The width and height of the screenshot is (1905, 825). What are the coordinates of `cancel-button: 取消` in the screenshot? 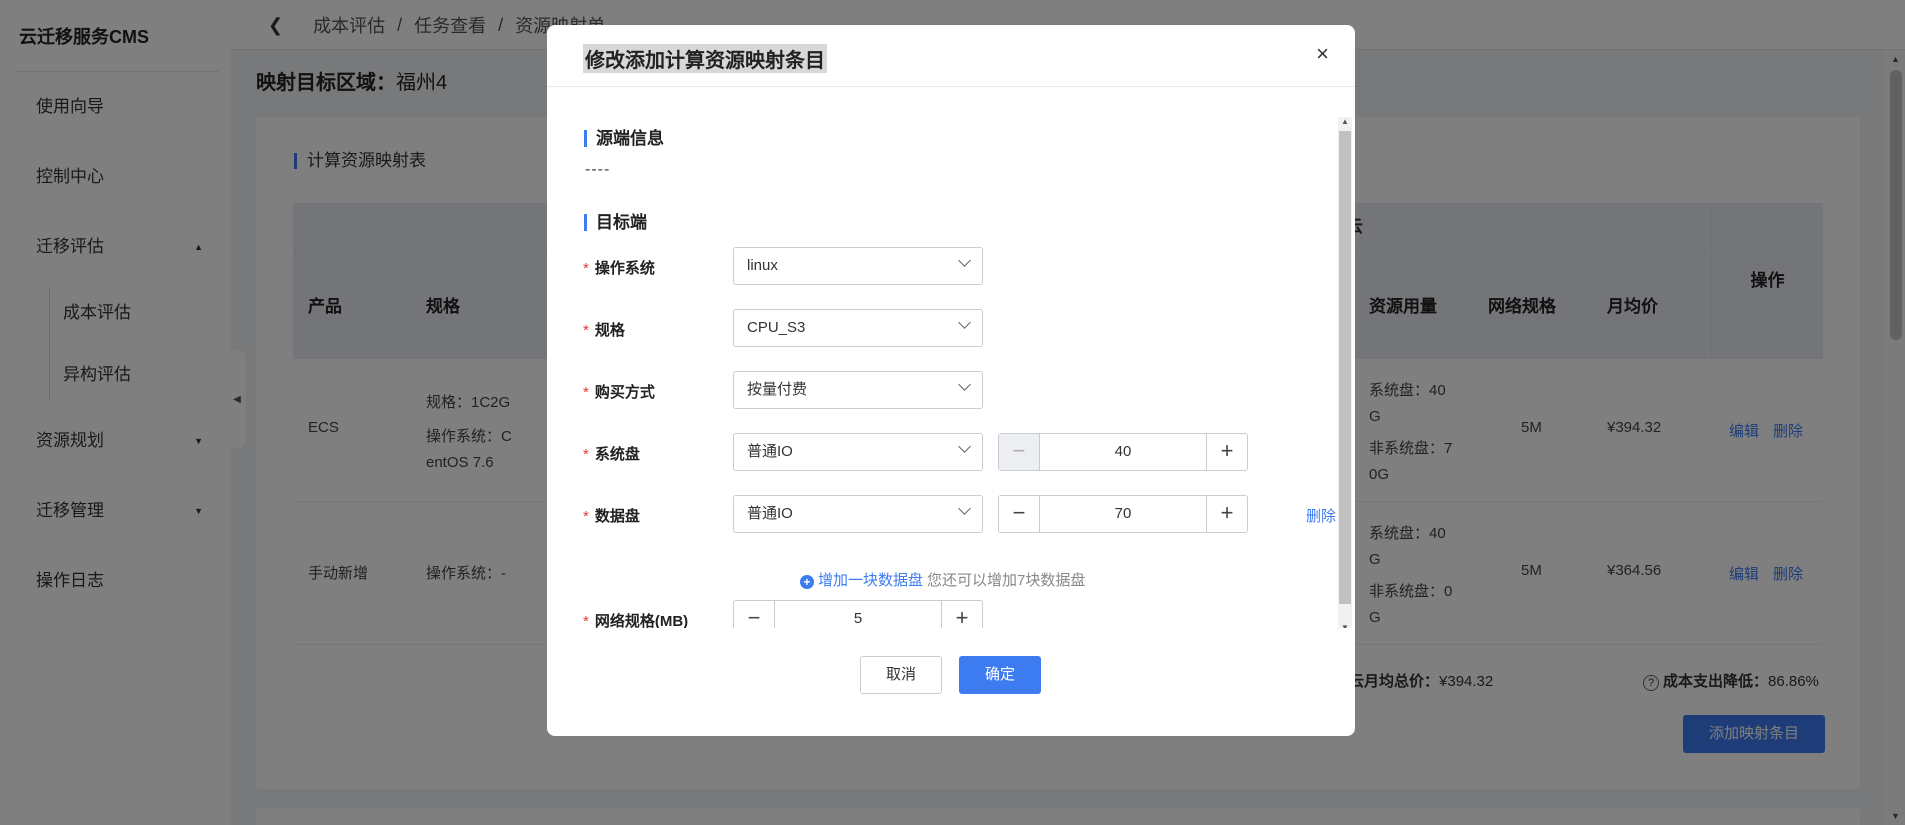 It's located at (901, 675).